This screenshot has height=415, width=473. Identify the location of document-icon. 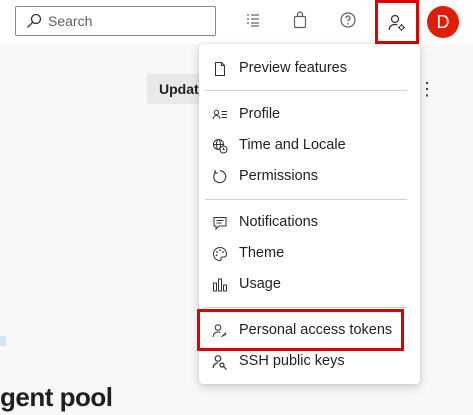
(220, 69).